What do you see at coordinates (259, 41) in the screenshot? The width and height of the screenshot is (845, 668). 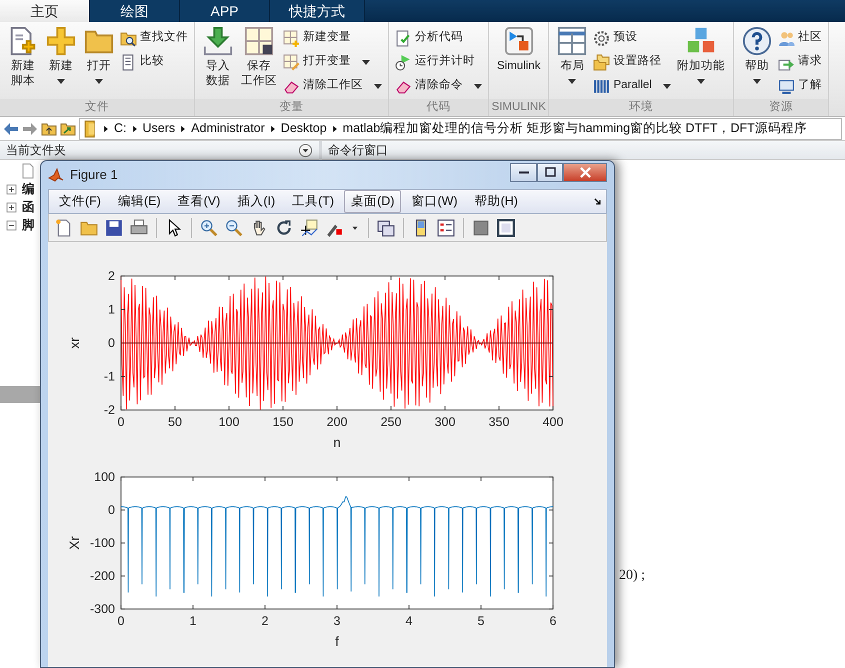 I see `workspace-save-icon` at bounding box center [259, 41].